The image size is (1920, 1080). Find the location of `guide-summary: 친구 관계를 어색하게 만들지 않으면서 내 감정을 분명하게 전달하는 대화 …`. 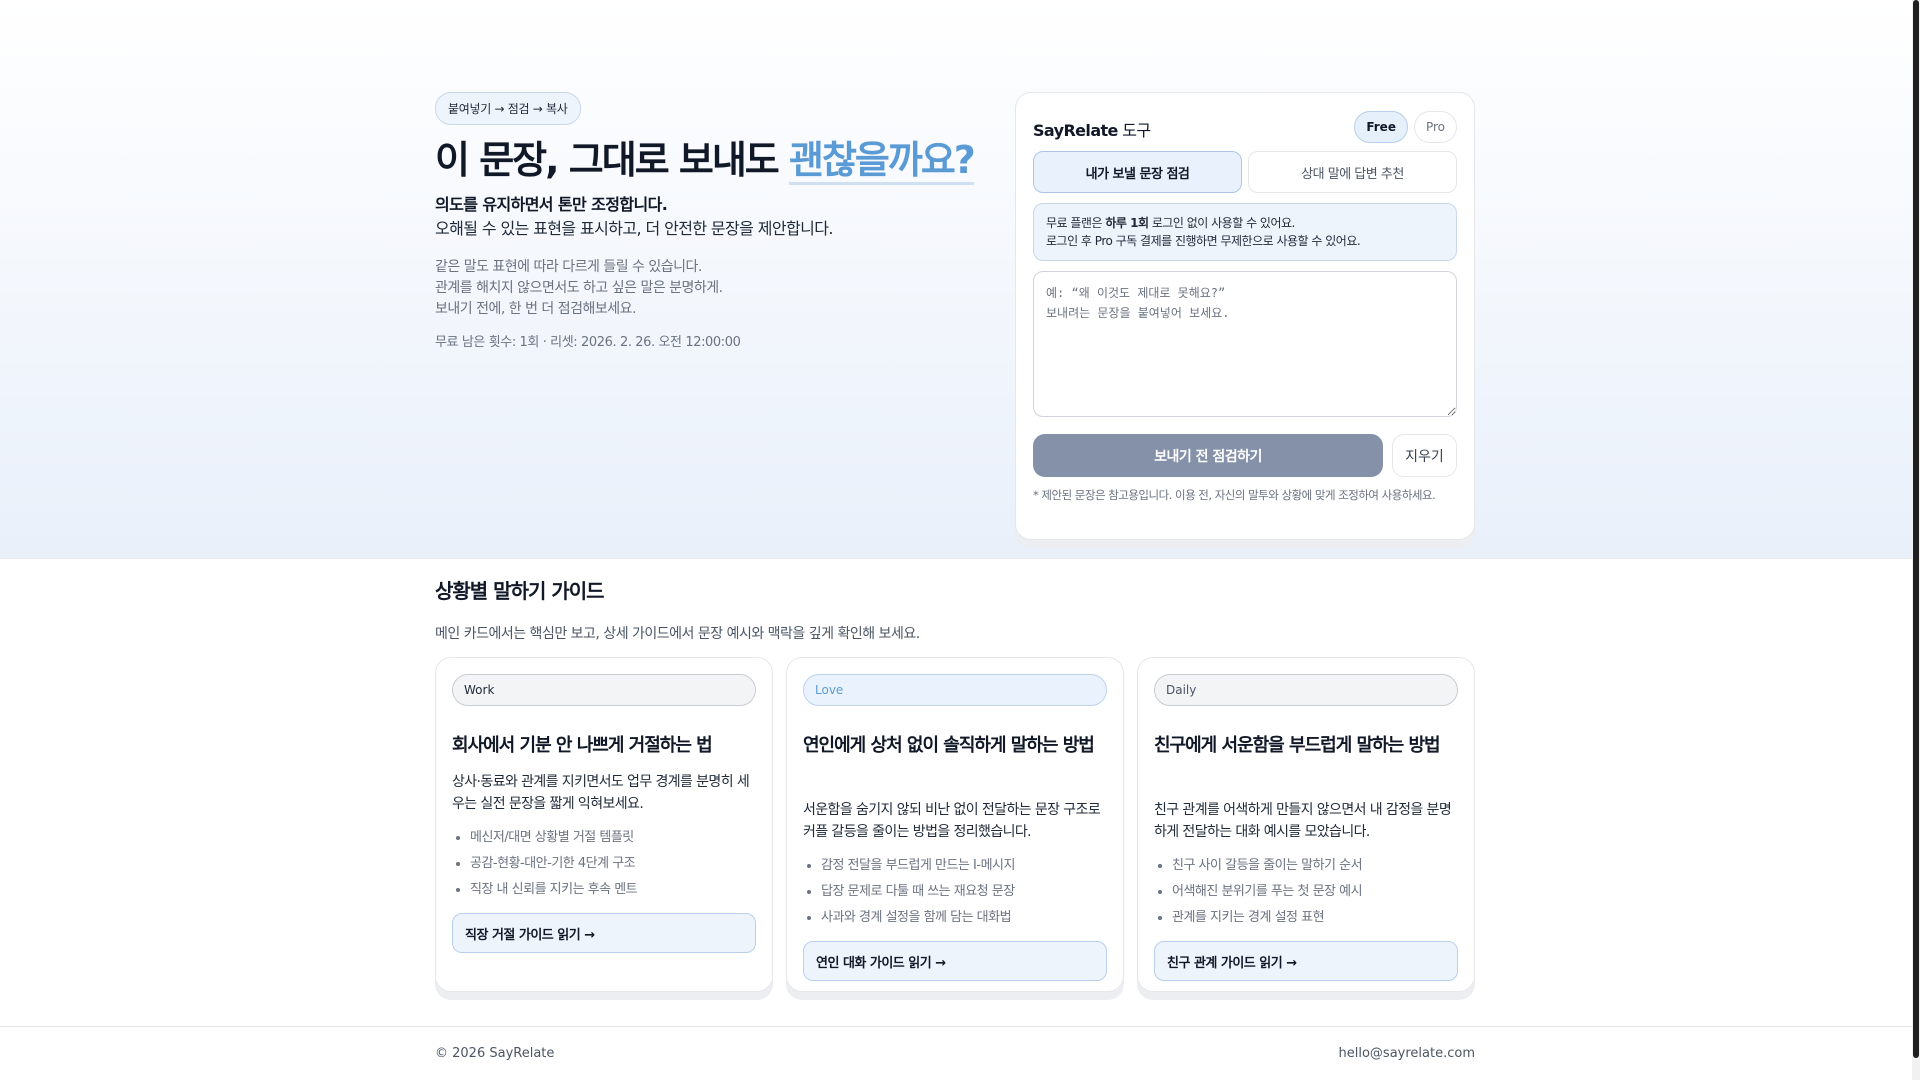

guide-summary: 친구 관계를 어색하게 만들지 않으면서 내 감정을 분명하게 전달하는 대화 … is located at coordinates (1303, 821).